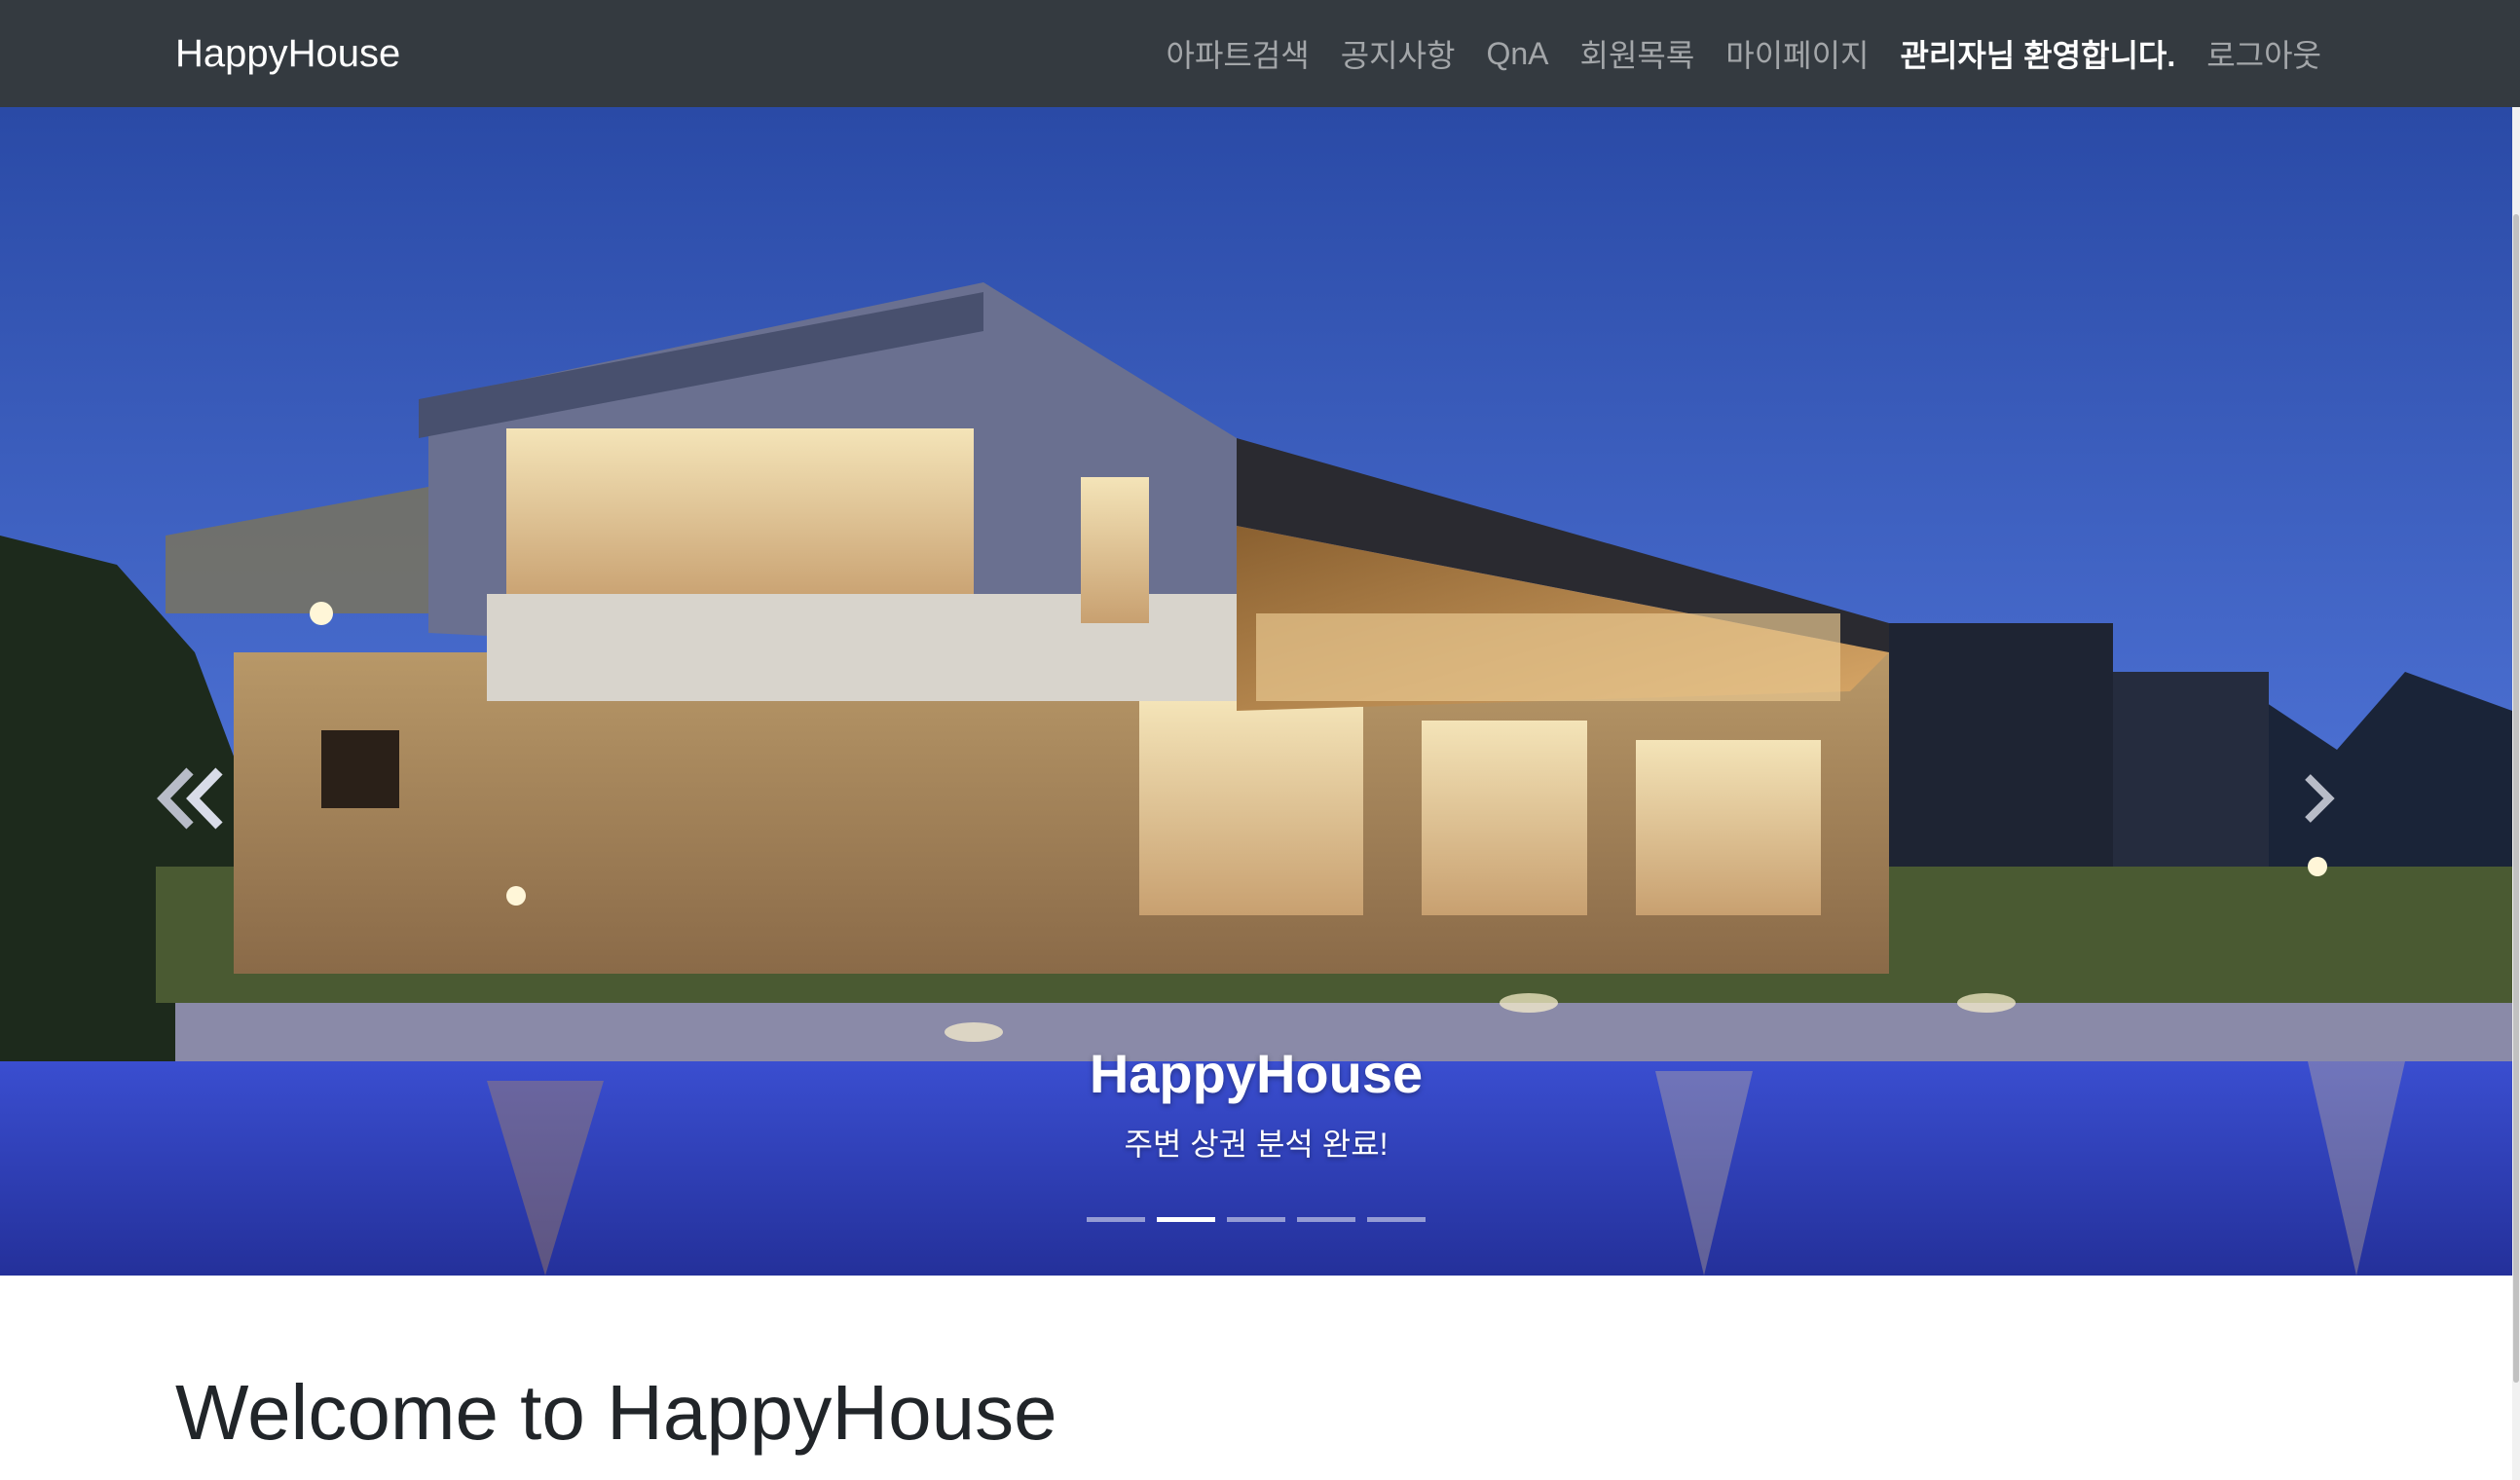 This screenshot has height=1480, width=2520. I want to click on welcome-user-text: 관리자님 환영합니다., so click(2038, 55).